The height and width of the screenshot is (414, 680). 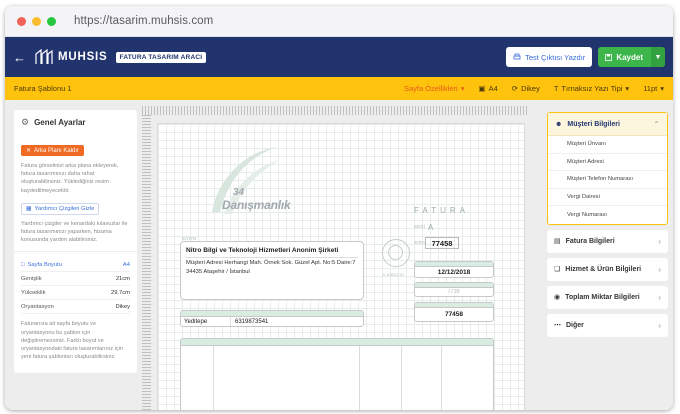 I want to click on remove-background-label: Arka Planı Kaldır, so click(x=57, y=150).